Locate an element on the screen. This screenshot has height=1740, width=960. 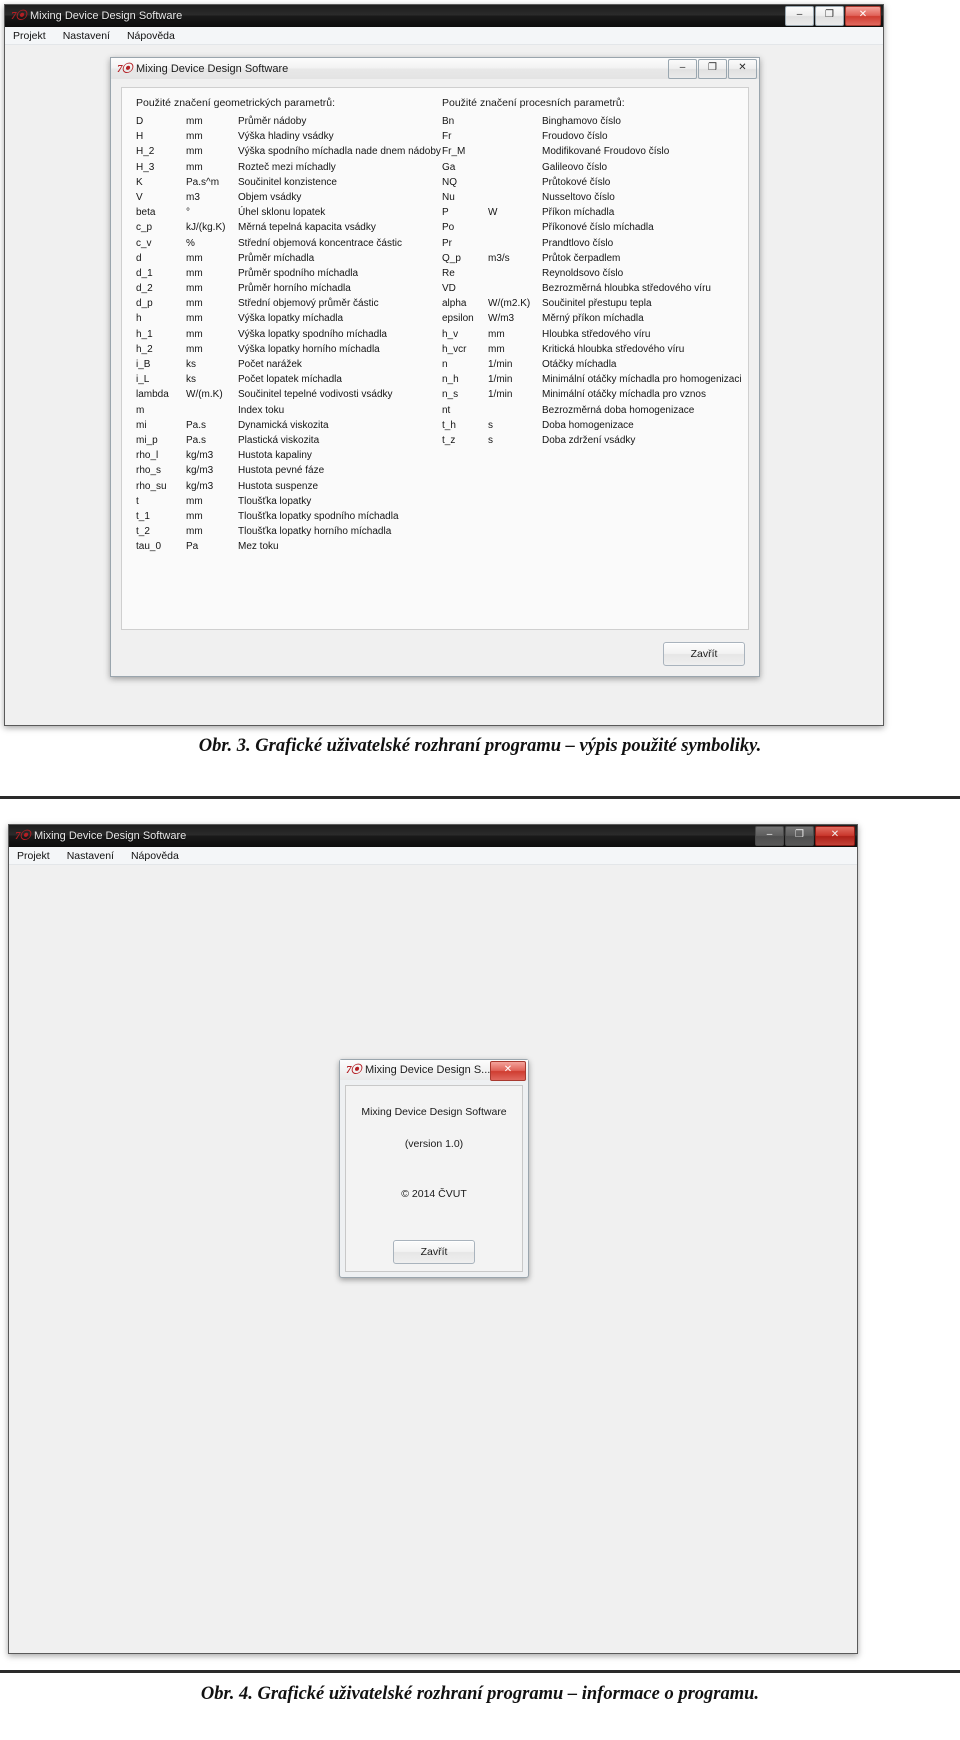
description-cell: Součinitel tepelné vodivosti vsádky is located at coordinates (315, 395).